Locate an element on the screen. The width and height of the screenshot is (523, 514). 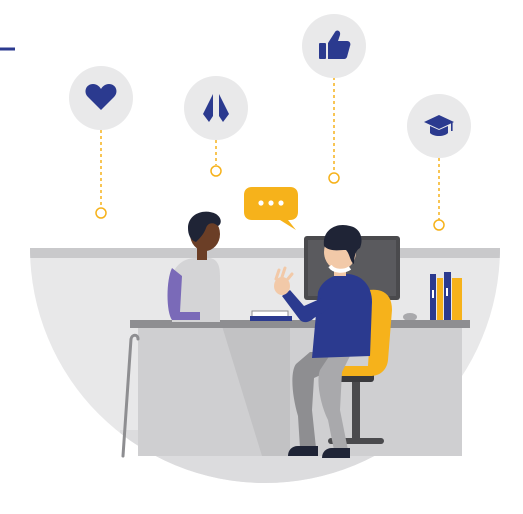
computer-mouse is located at coordinates (410, 317).